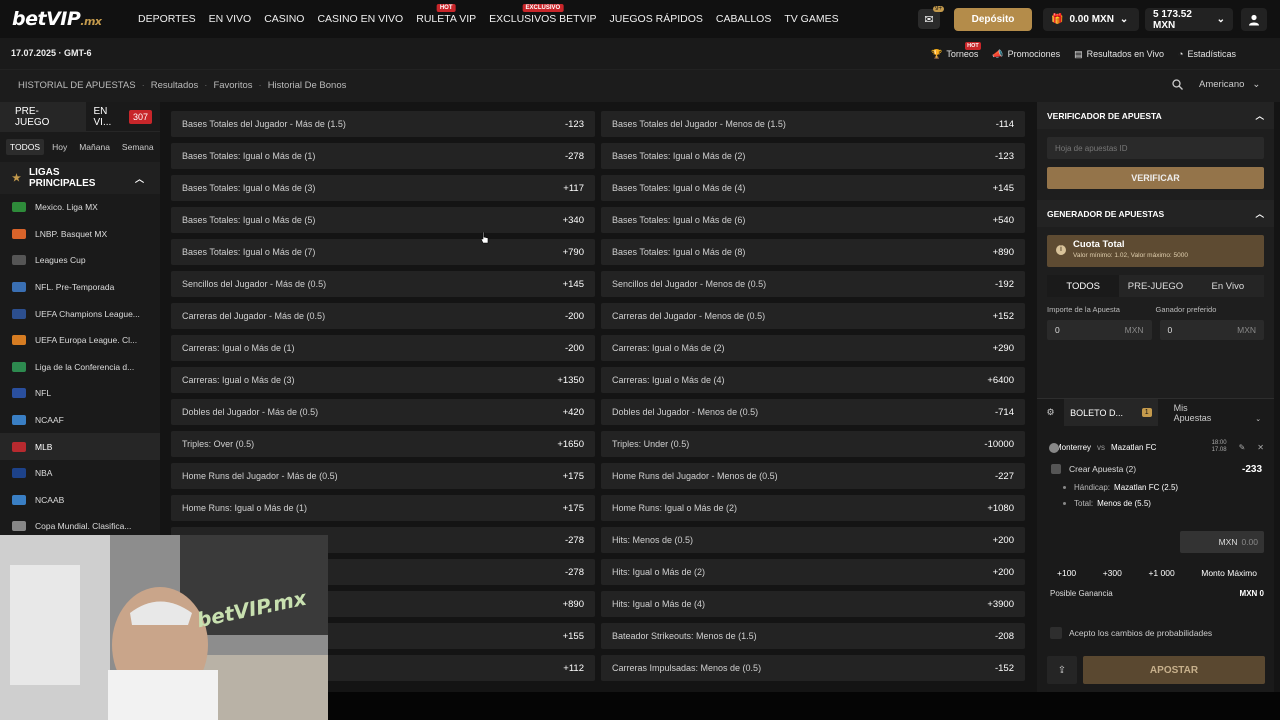 The height and width of the screenshot is (720, 1280). What do you see at coordinates (1066, 573) in the screenshot?
I see `quick-100-button: +100` at bounding box center [1066, 573].